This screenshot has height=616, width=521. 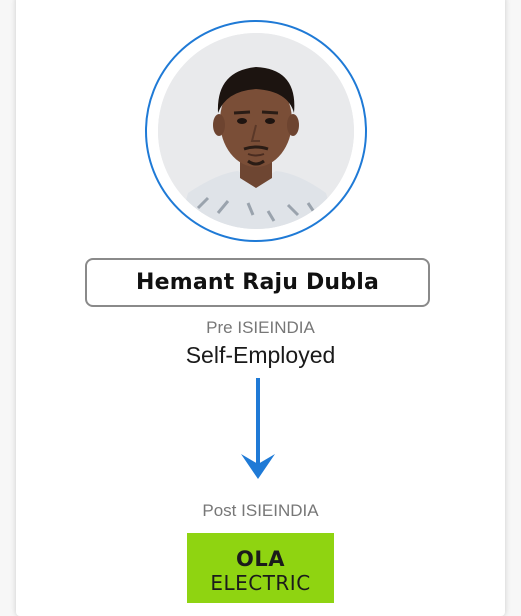 What do you see at coordinates (260, 355) in the screenshot?
I see `pre-company: Self-Employed` at bounding box center [260, 355].